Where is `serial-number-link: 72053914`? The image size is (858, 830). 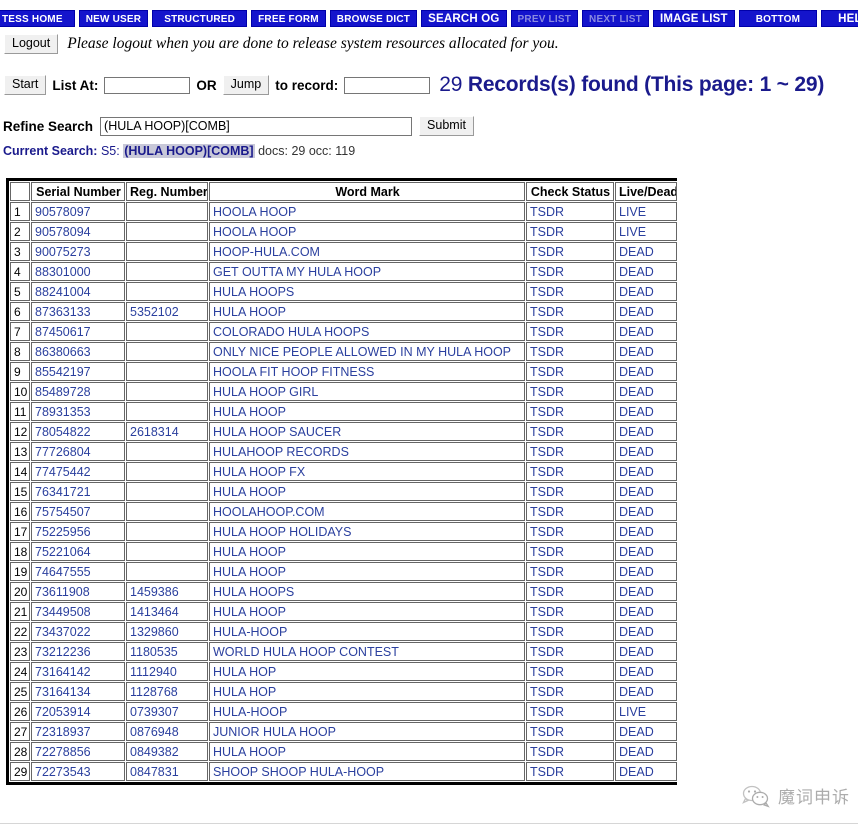 serial-number-link: 72053914 is located at coordinates (78, 711).